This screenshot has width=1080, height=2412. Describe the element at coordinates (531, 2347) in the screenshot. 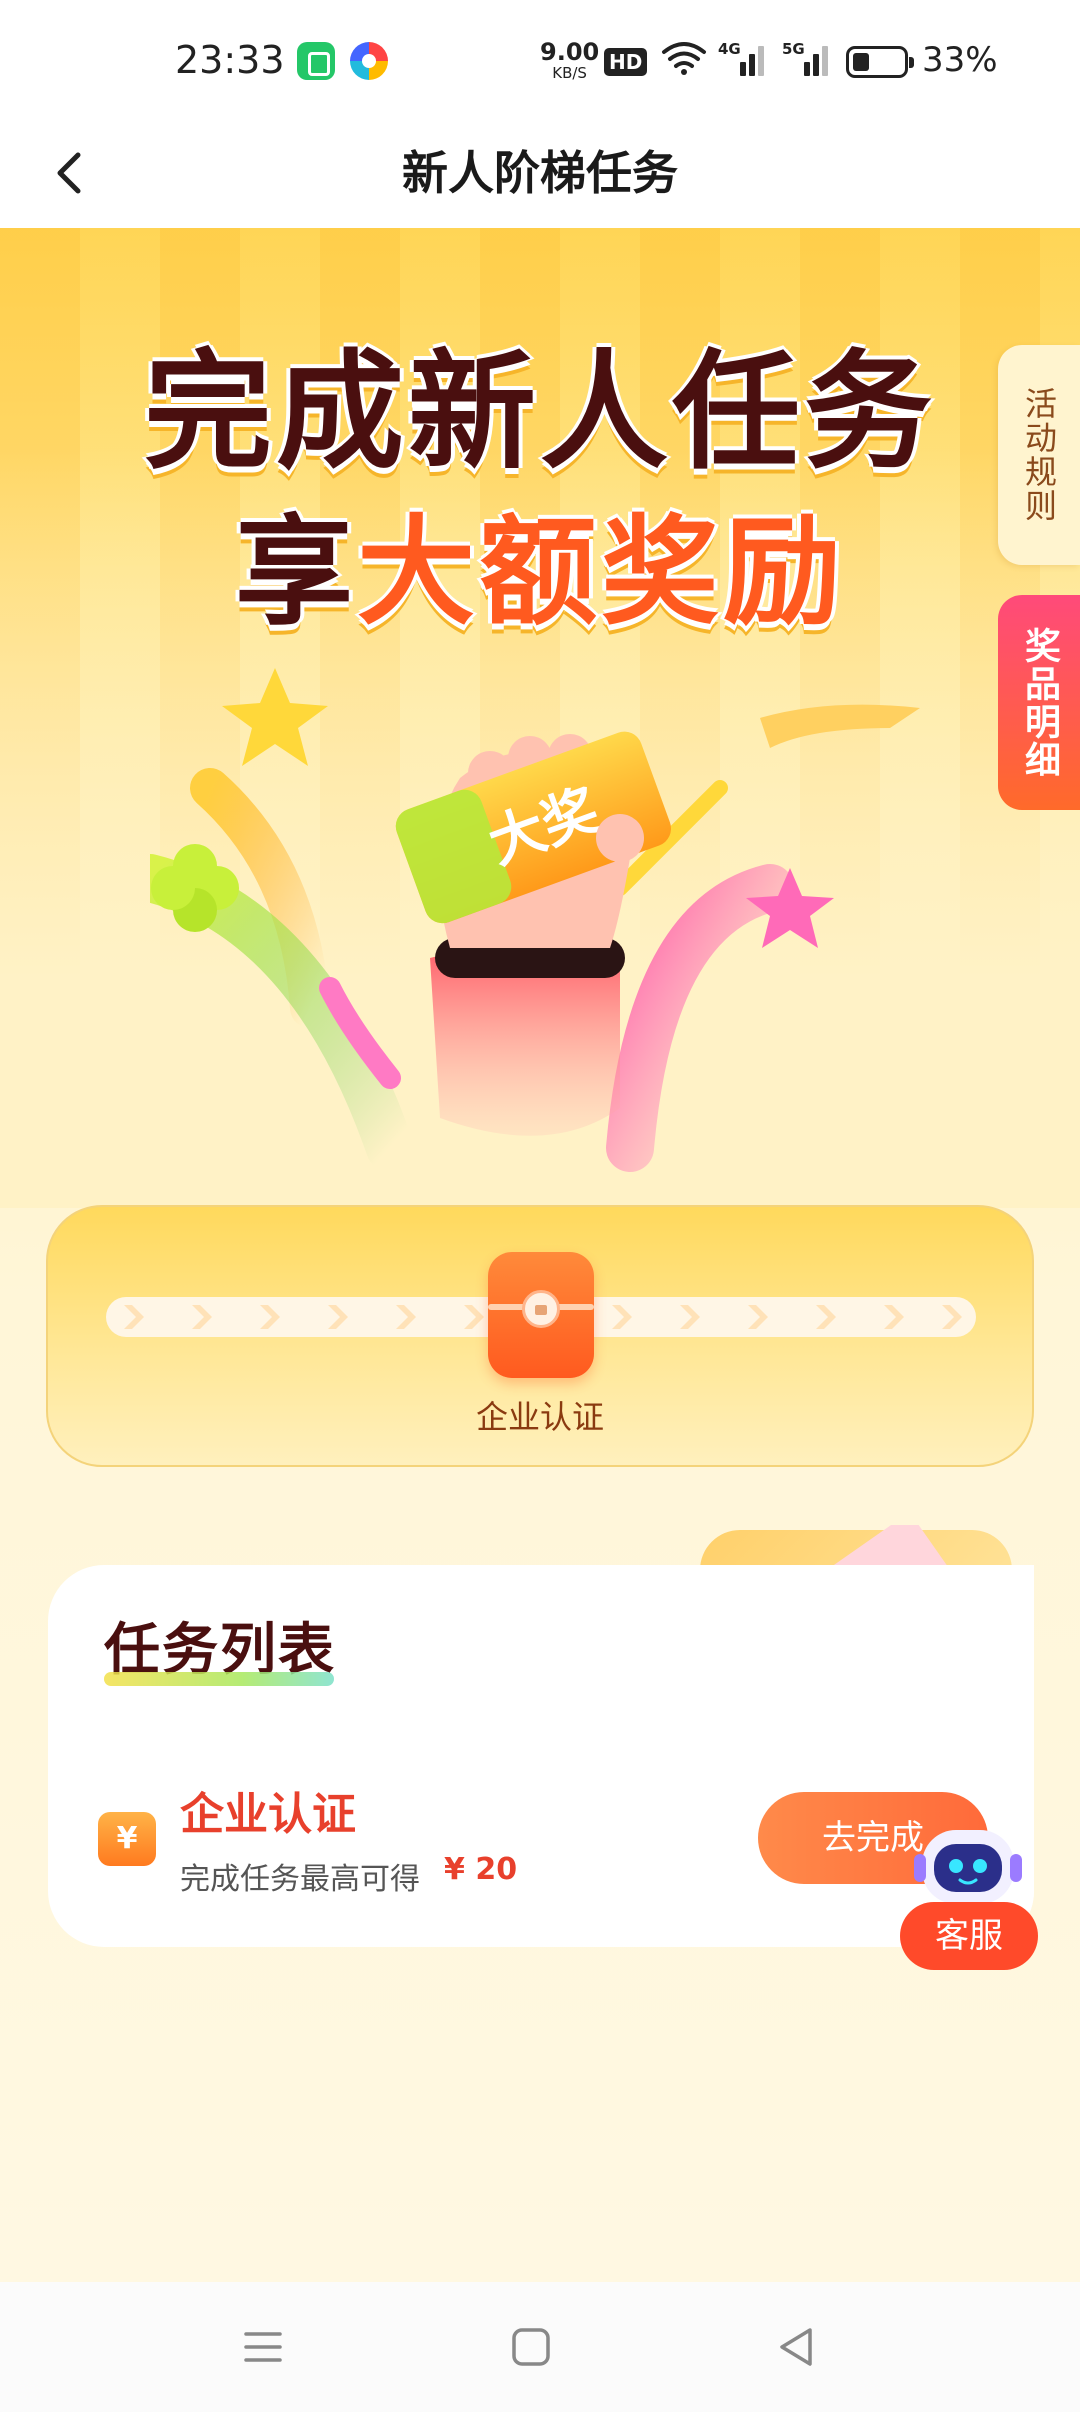

I see `home-icon` at that location.